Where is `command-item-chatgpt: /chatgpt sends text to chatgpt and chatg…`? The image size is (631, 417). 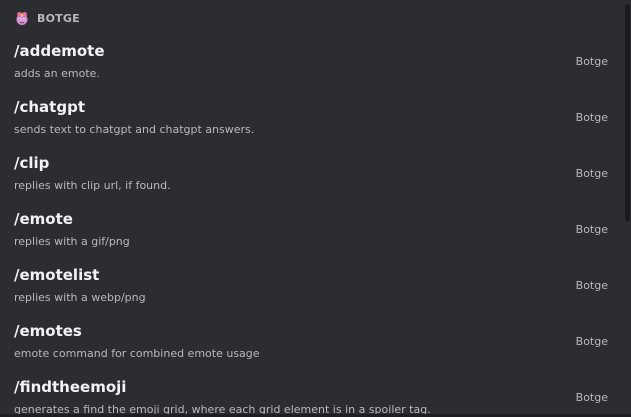 command-item-chatgpt: /chatgpt sends text to chatgpt and chatg… is located at coordinates (311, 120).